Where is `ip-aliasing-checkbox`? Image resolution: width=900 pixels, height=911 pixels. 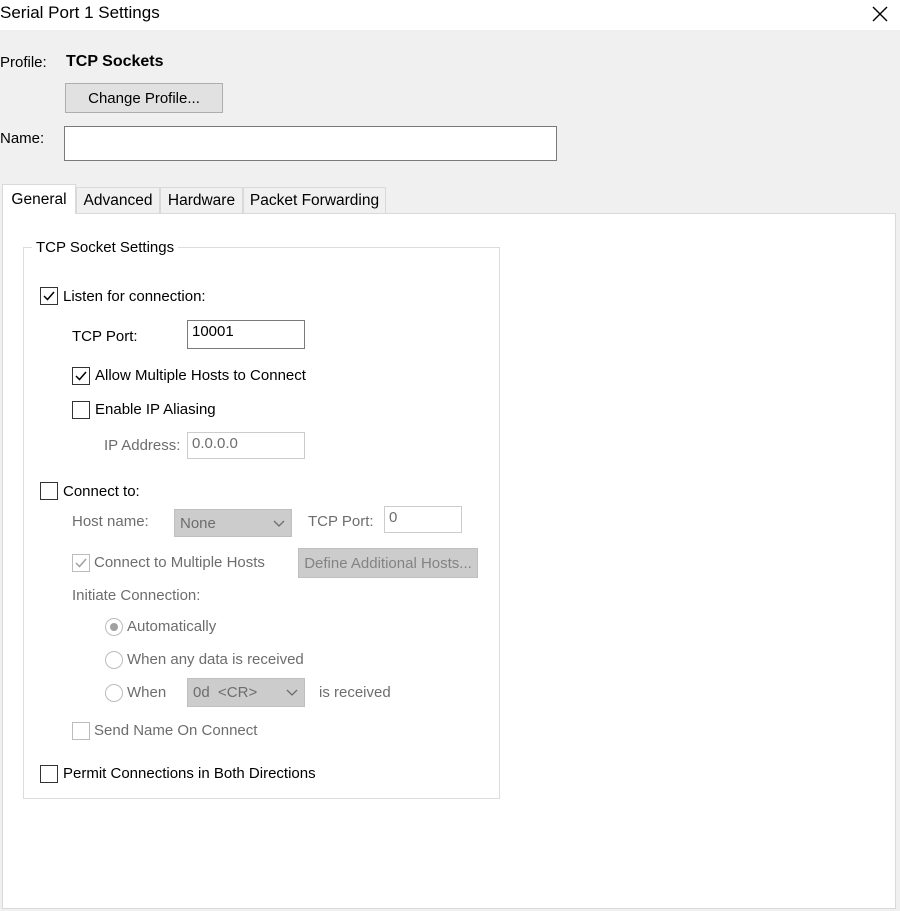
ip-aliasing-checkbox is located at coordinates (81, 410).